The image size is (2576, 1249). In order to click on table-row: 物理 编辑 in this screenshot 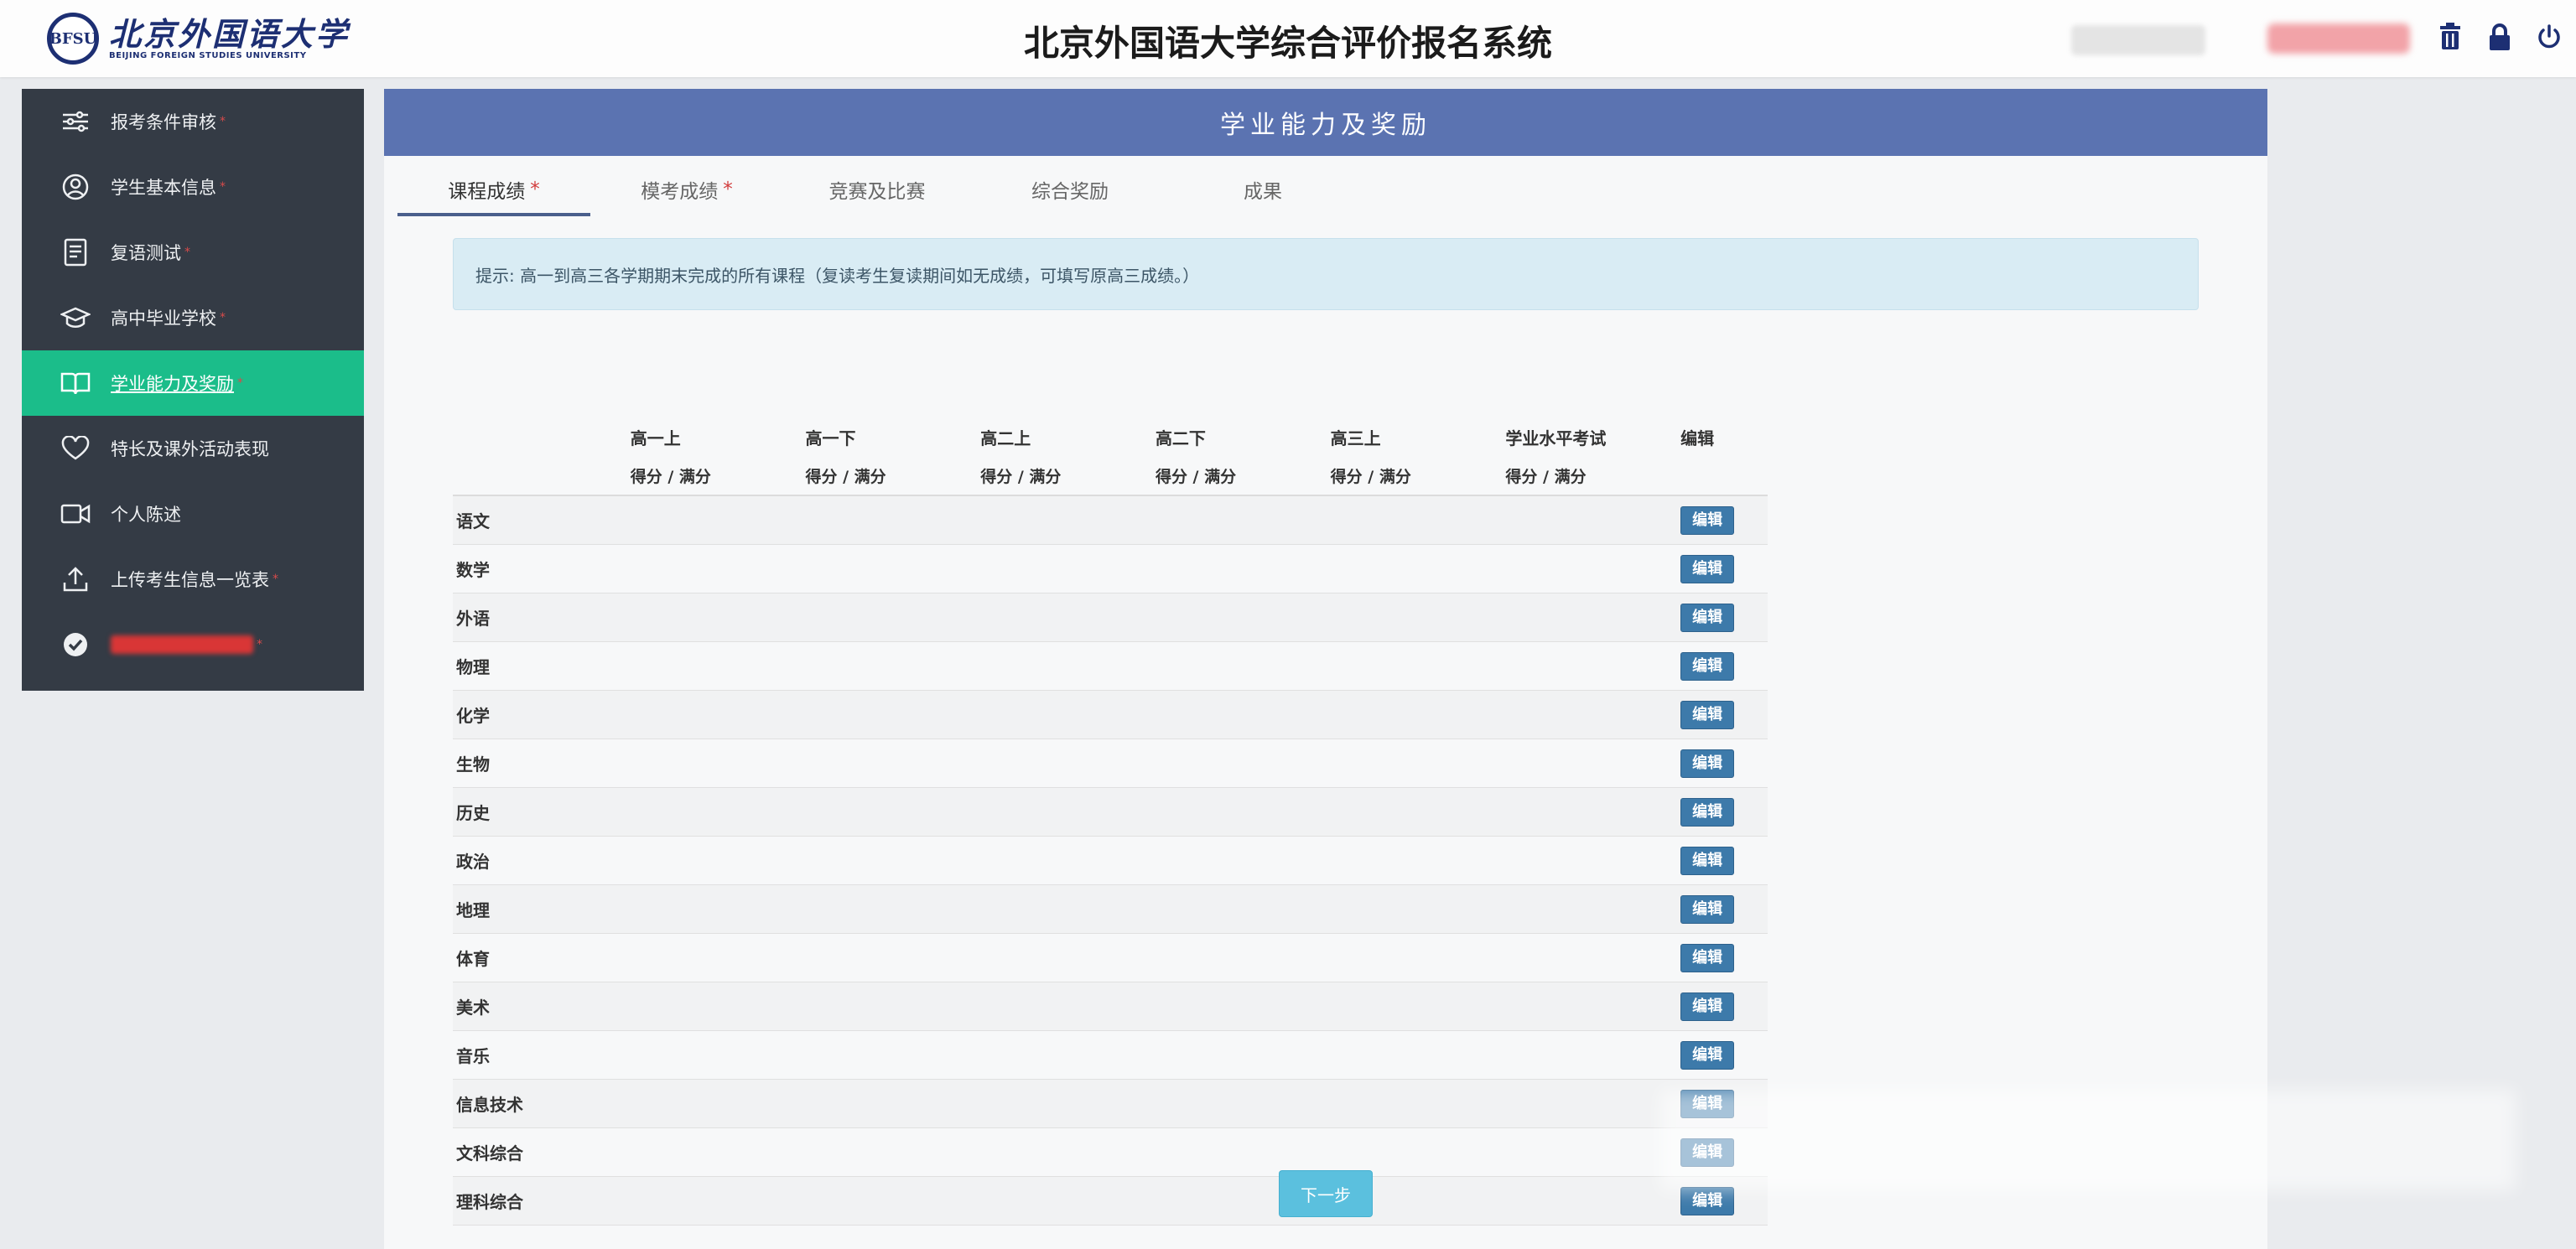, I will do `click(1110, 666)`.